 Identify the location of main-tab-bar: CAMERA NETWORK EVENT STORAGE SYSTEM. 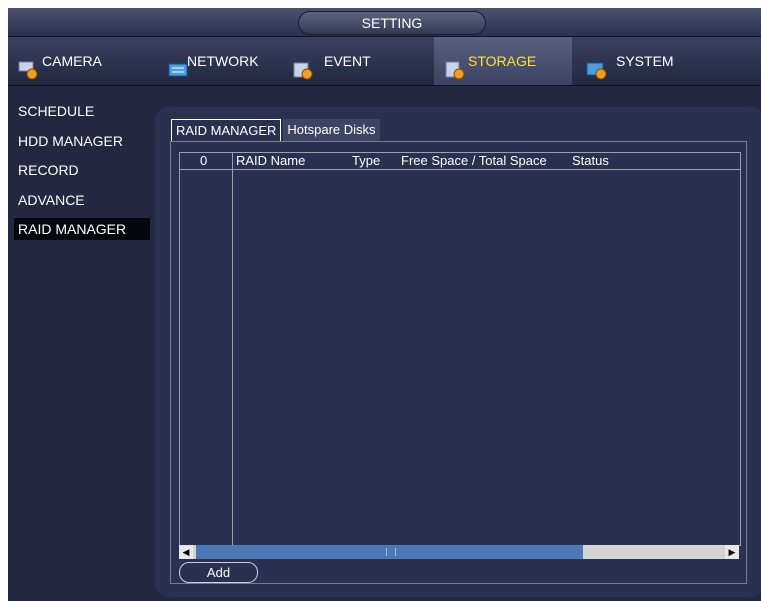
(384, 61).